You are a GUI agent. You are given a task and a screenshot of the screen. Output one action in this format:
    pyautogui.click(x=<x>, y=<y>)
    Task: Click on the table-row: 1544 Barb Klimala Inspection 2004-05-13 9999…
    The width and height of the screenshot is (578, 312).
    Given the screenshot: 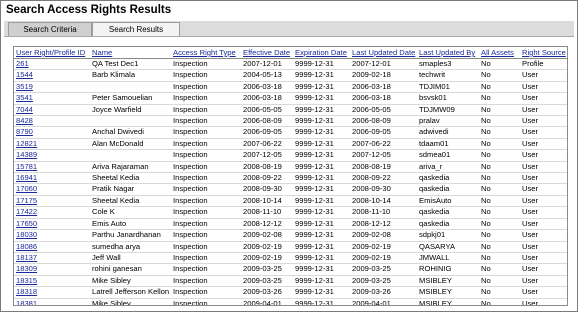 What is the action you would take?
    pyautogui.click(x=290, y=75)
    